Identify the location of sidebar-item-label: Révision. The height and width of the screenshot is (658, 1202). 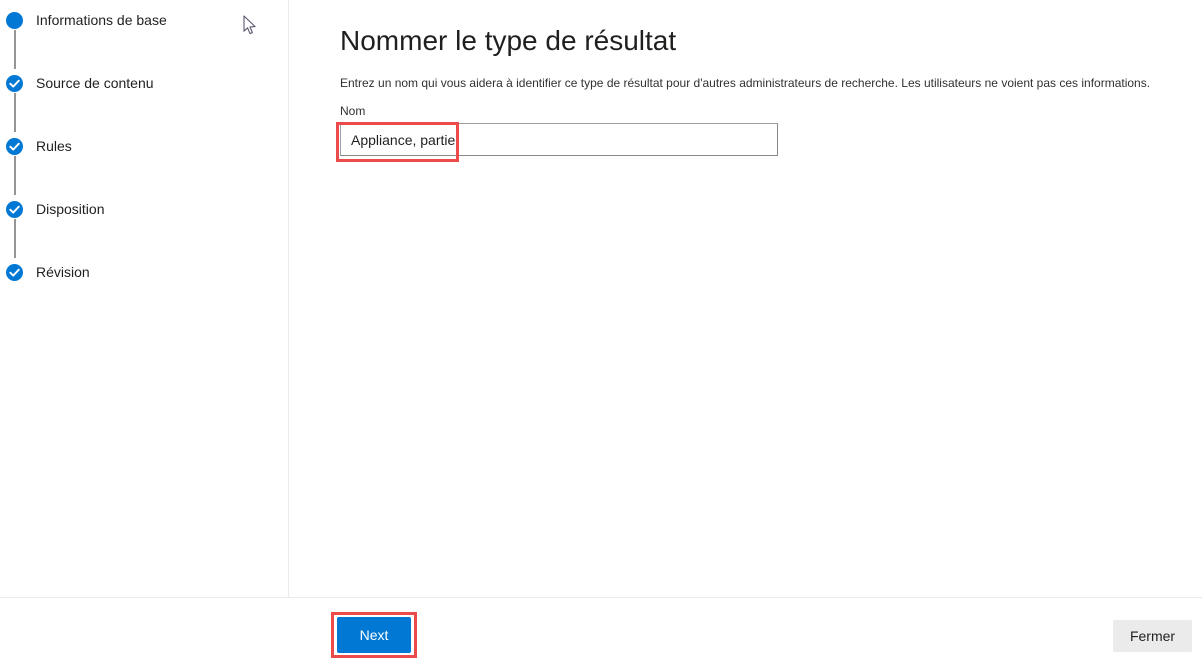
(63, 272).